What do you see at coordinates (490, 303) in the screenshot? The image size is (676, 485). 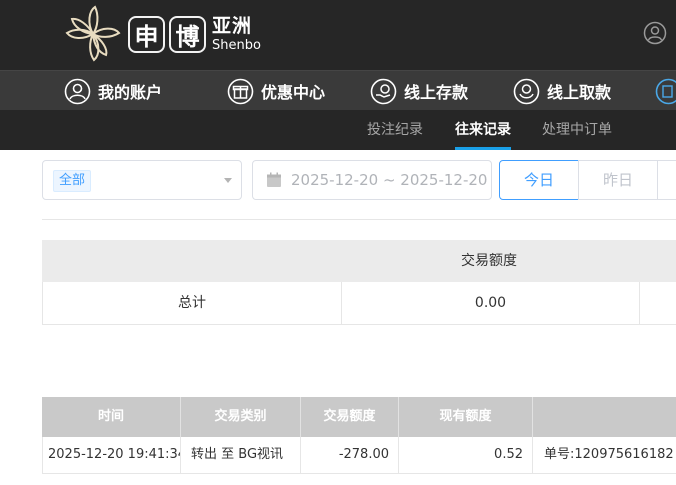 I see `summary-total-value: 0.00` at bounding box center [490, 303].